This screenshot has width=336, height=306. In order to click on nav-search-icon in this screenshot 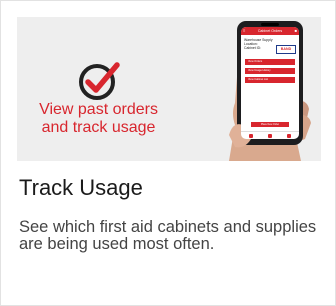, I will do `click(269, 135)`.